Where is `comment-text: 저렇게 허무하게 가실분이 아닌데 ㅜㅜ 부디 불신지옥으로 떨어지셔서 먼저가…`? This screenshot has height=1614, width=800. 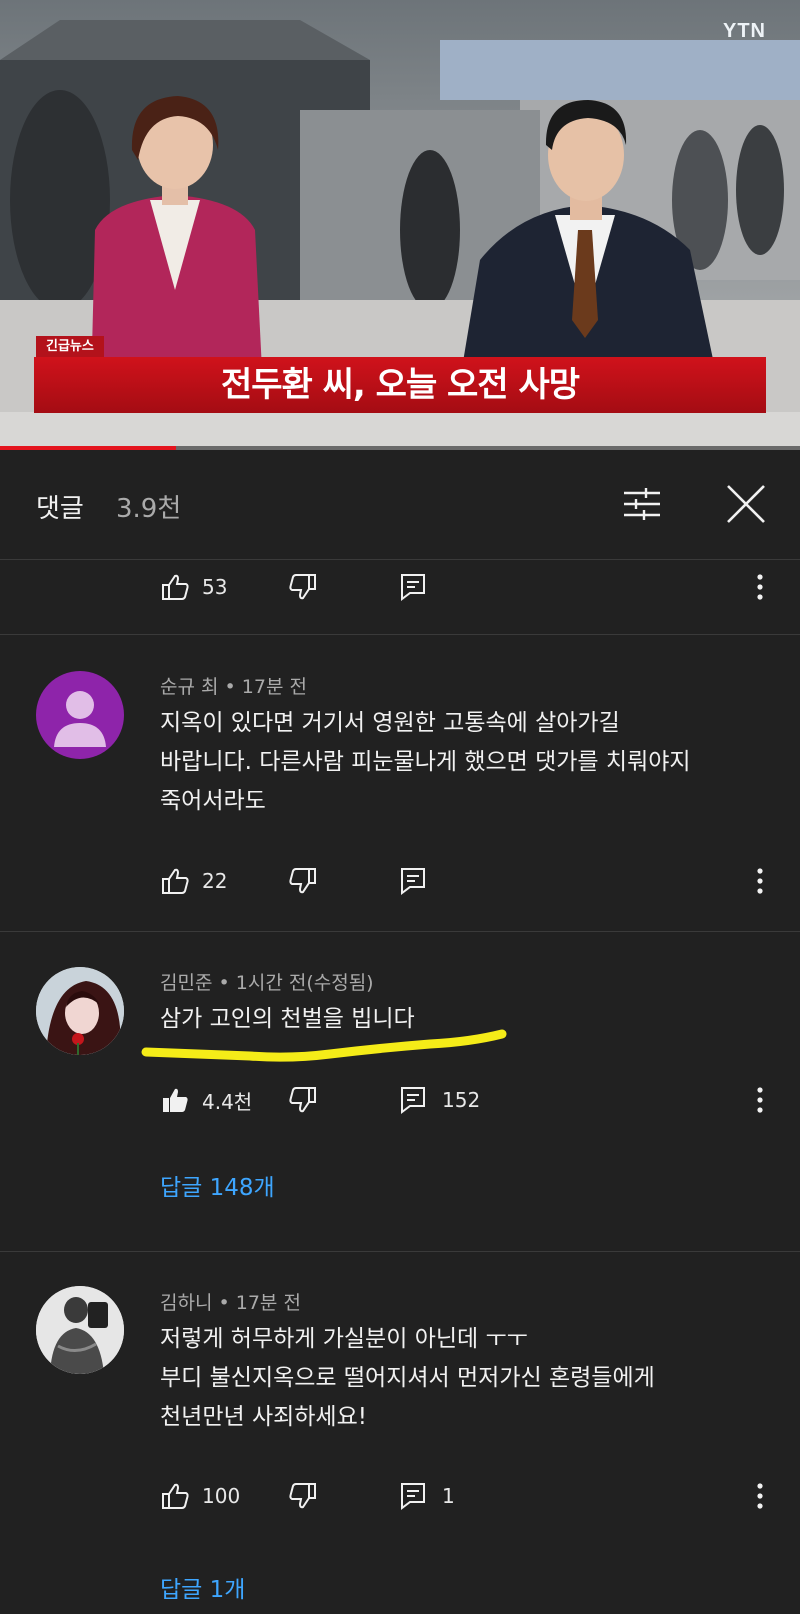 comment-text: 저렇게 허무하게 가실분이 아닌데 ㅜㅜ 부디 불신지옥으로 떨어지셔서 먼저가… is located at coordinates (460, 1378).